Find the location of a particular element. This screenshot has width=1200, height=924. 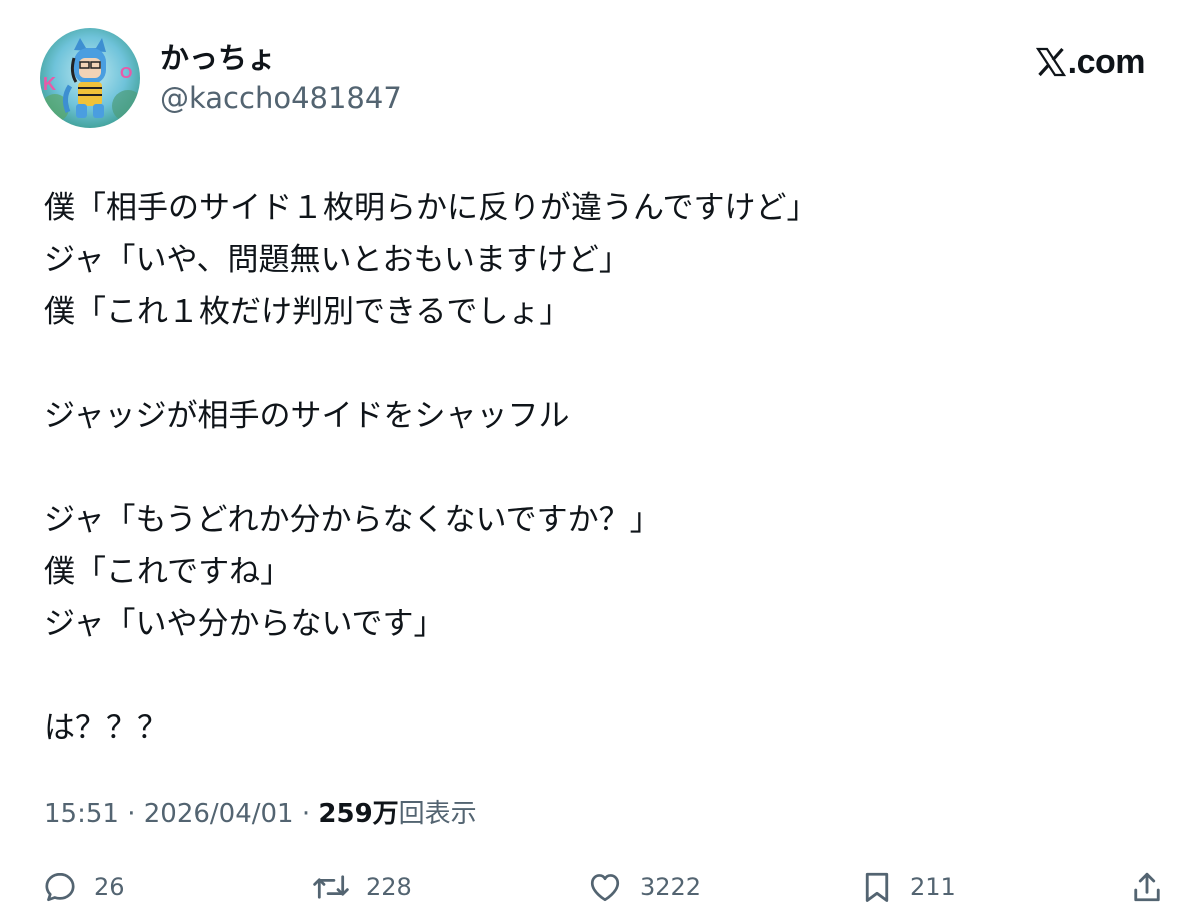

views-label: 回表示 is located at coordinates (437, 814).